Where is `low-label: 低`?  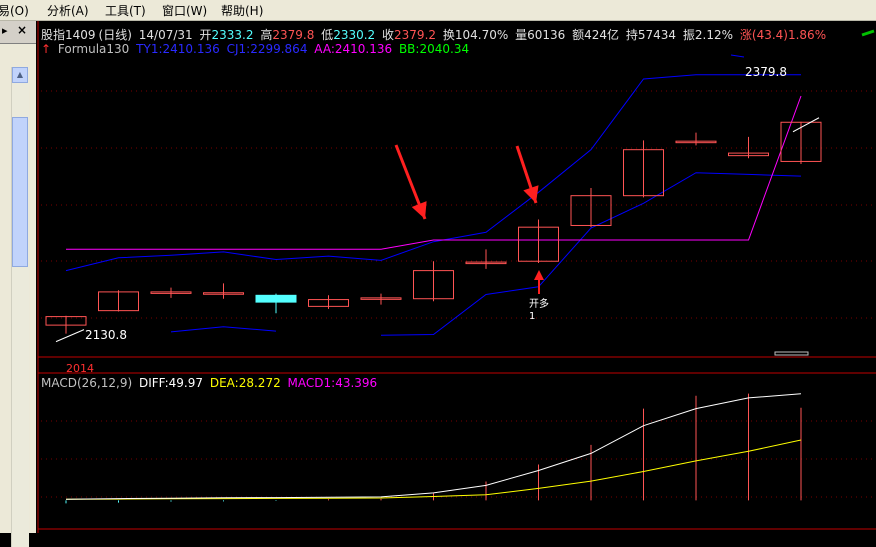
low-label: 低 is located at coordinates (327, 35).